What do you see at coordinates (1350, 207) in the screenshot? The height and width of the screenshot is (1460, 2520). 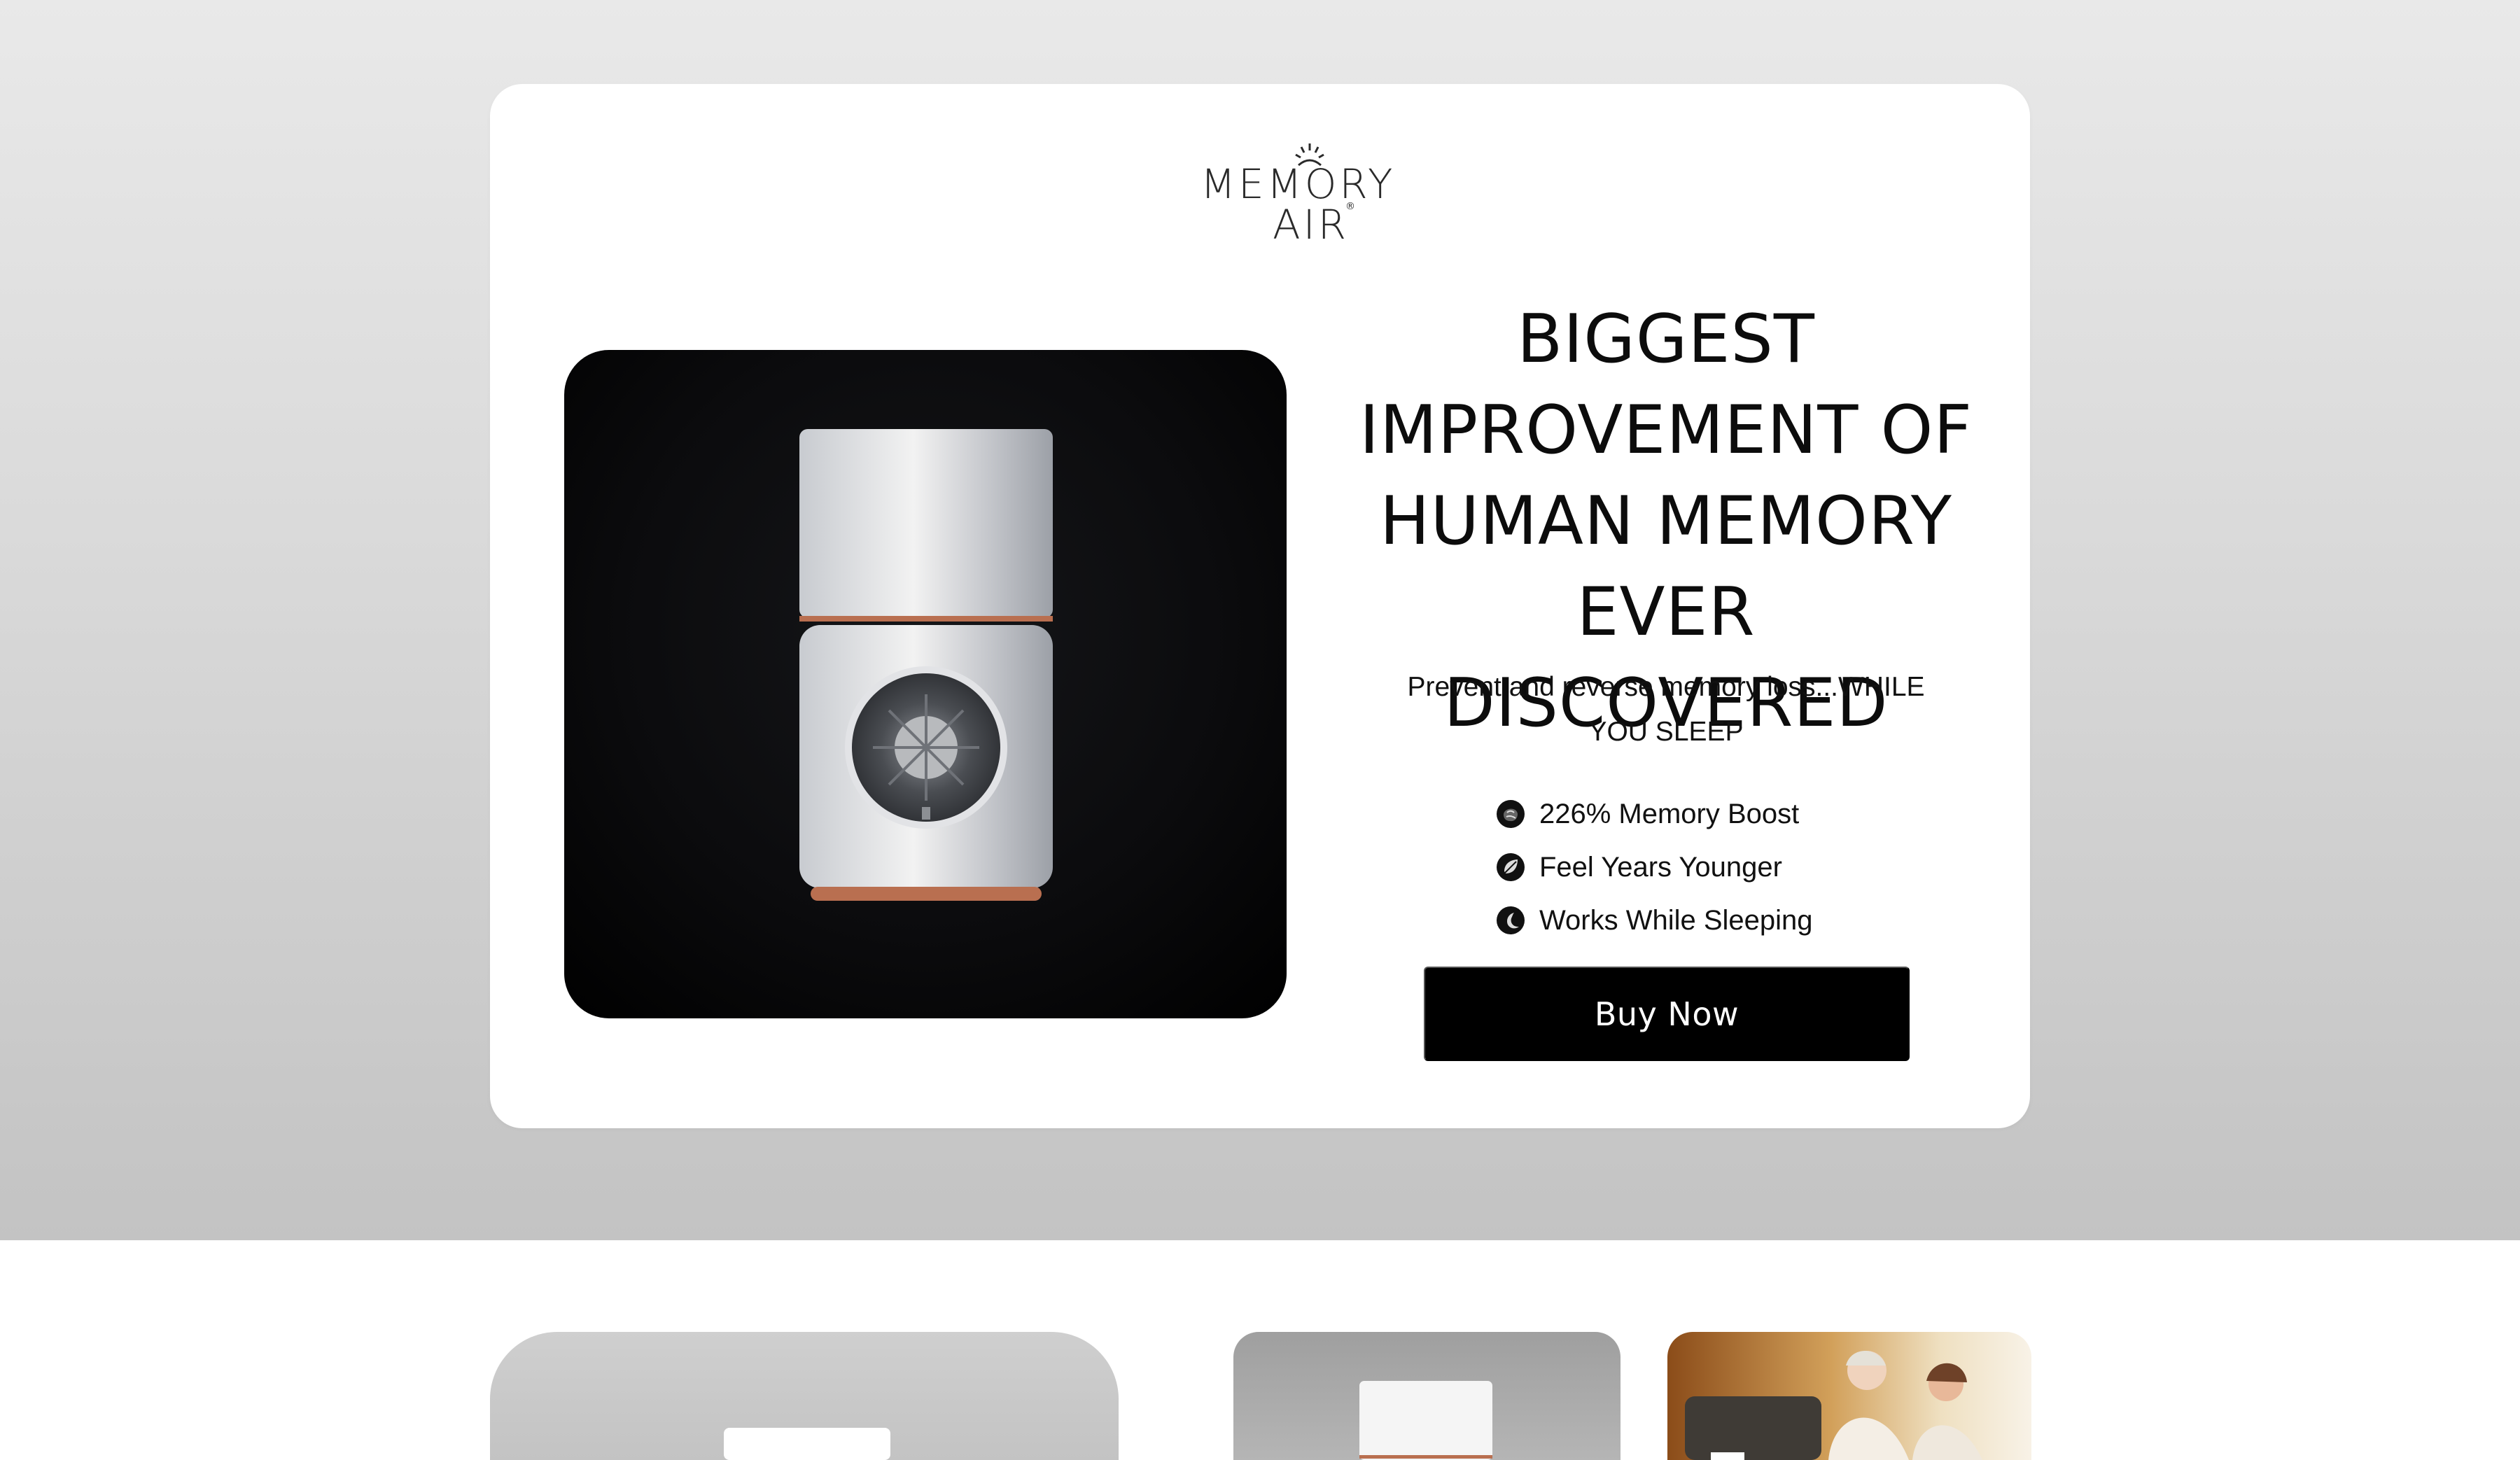 I see `registered-mark: ®` at bounding box center [1350, 207].